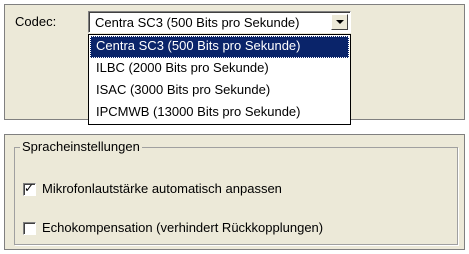  I want to click on auto-mic-volume-label: Mikrofonlautstärke automatisch anpassen, so click(162, 189).